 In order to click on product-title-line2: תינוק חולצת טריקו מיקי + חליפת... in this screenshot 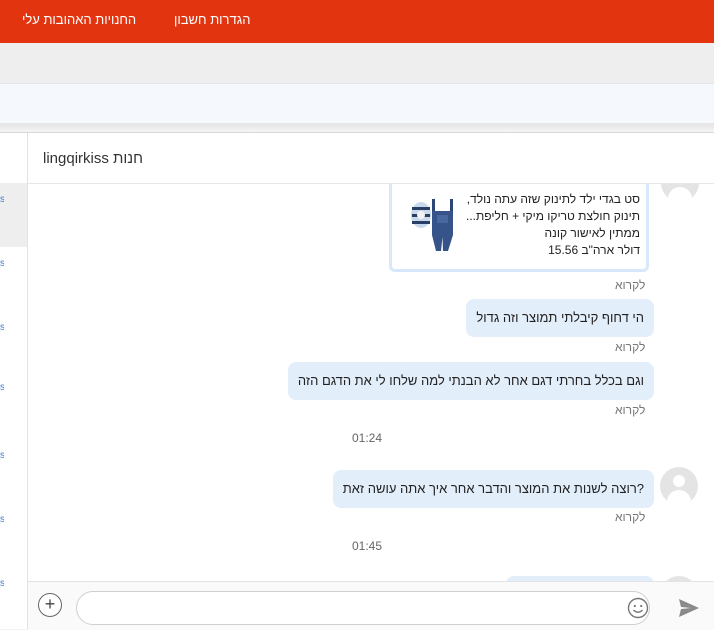, I will do `click(552, 216)`.